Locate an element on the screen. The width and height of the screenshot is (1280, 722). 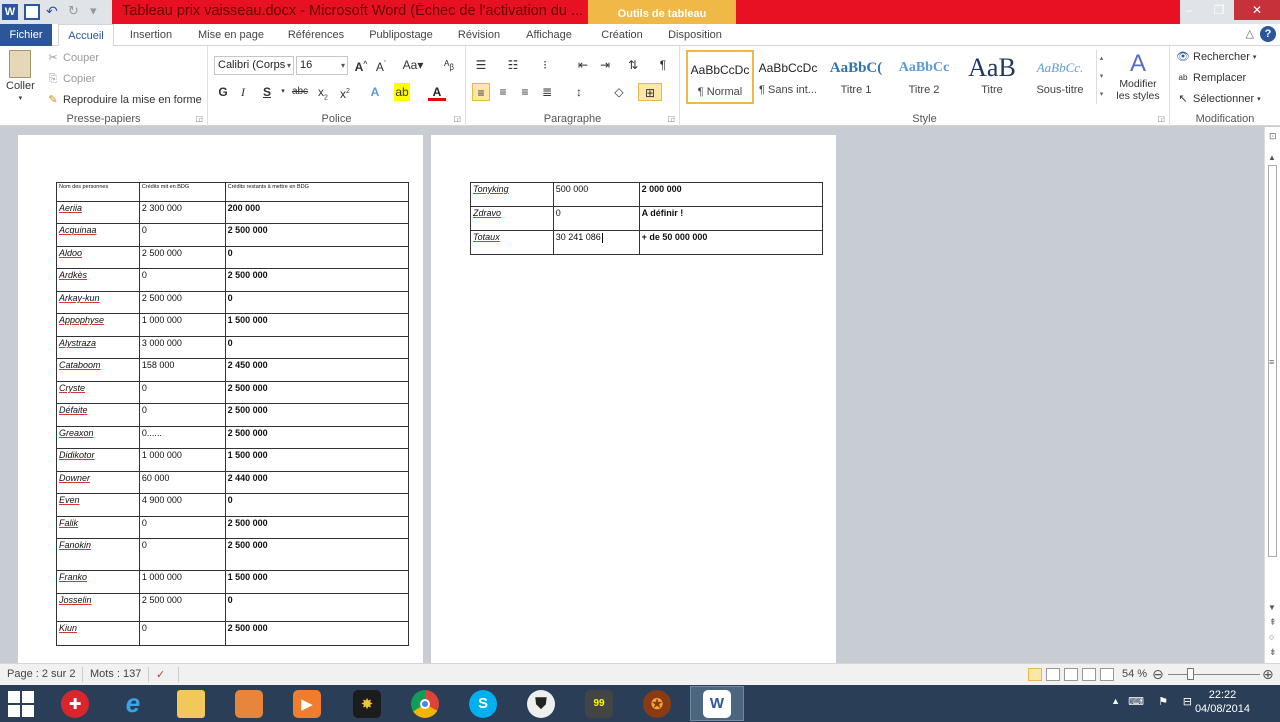
credits-given-cell: 2 500 000 is located at coordinates (182, 607).